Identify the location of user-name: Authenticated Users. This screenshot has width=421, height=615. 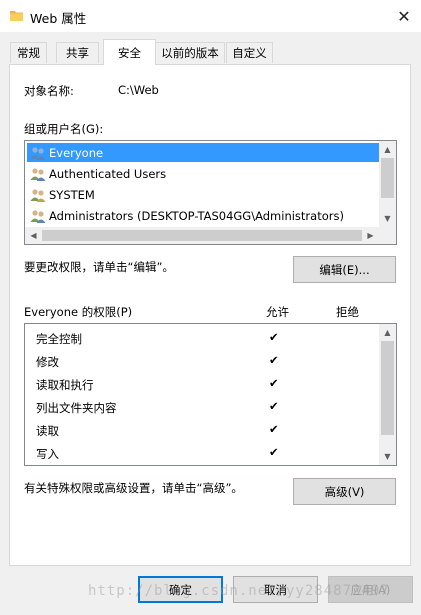
(108, 173).